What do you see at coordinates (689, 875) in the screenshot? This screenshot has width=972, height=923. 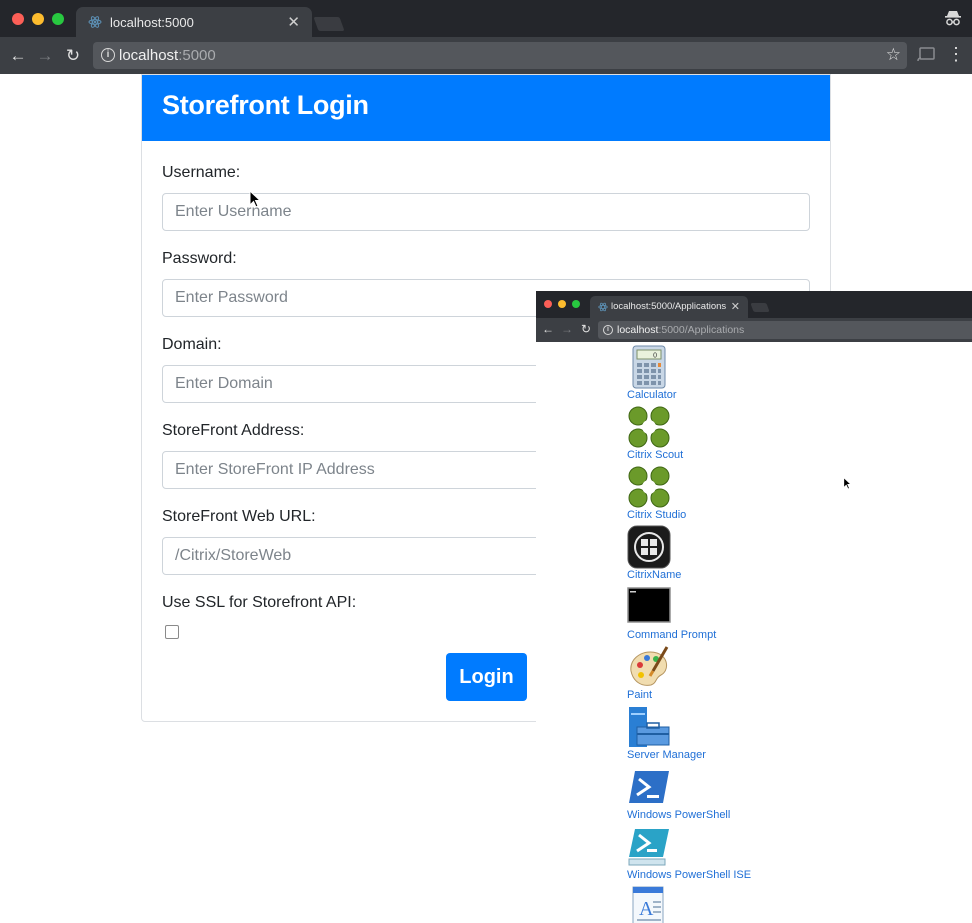 I see `app-label: Windows PowerShell ISE` at bounding box center [689, 875].